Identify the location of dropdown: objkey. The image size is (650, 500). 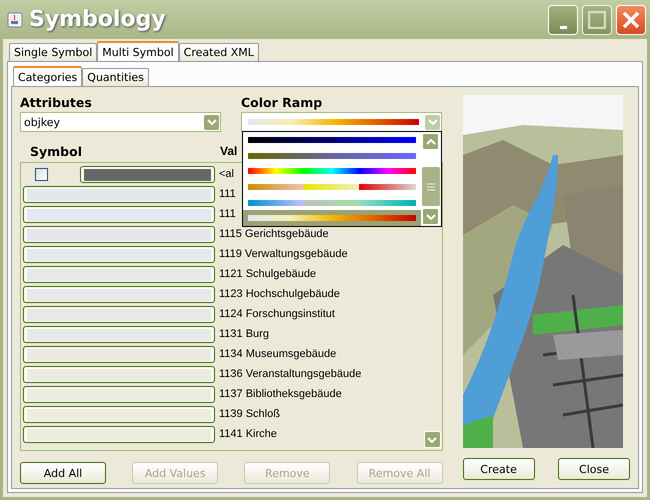
(120, 122).